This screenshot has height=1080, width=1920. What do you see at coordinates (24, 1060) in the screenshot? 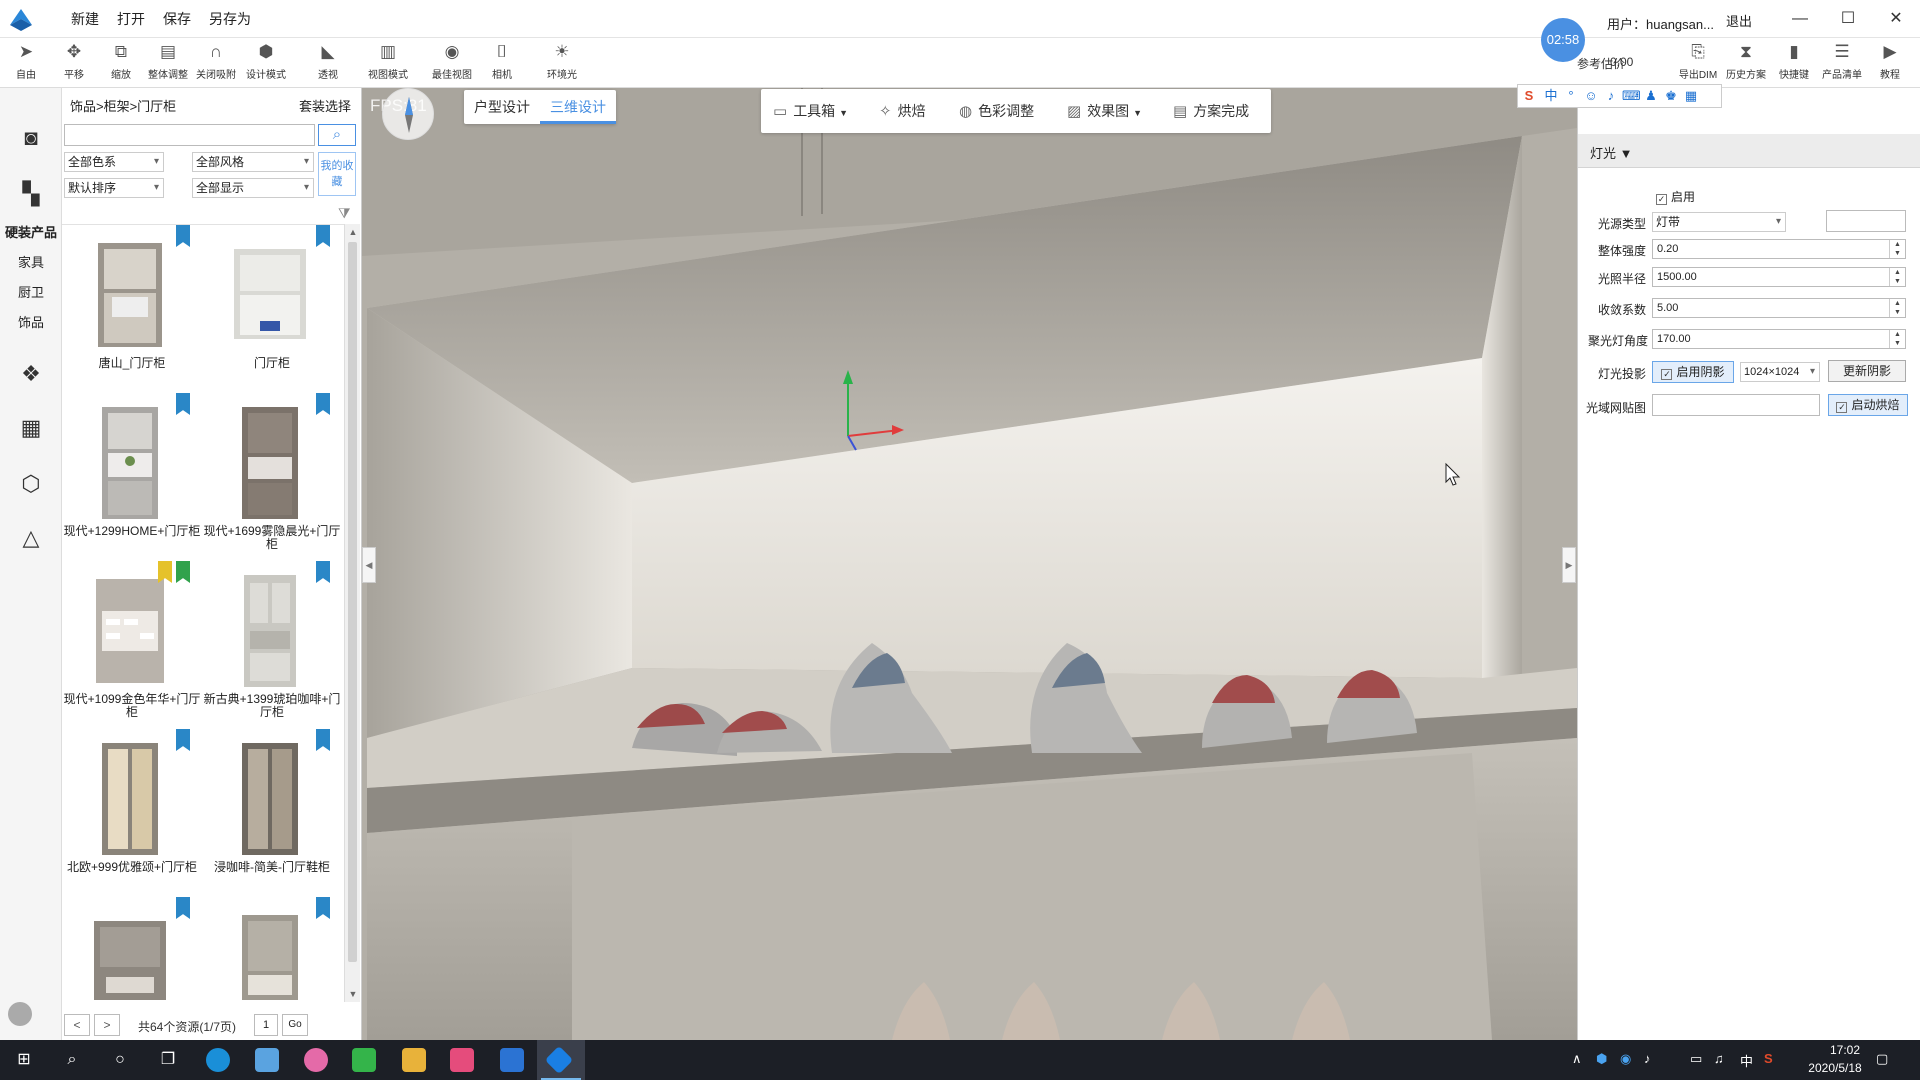
I see `windows-start-icon: ⊞` at bounding box center [24, 1060].